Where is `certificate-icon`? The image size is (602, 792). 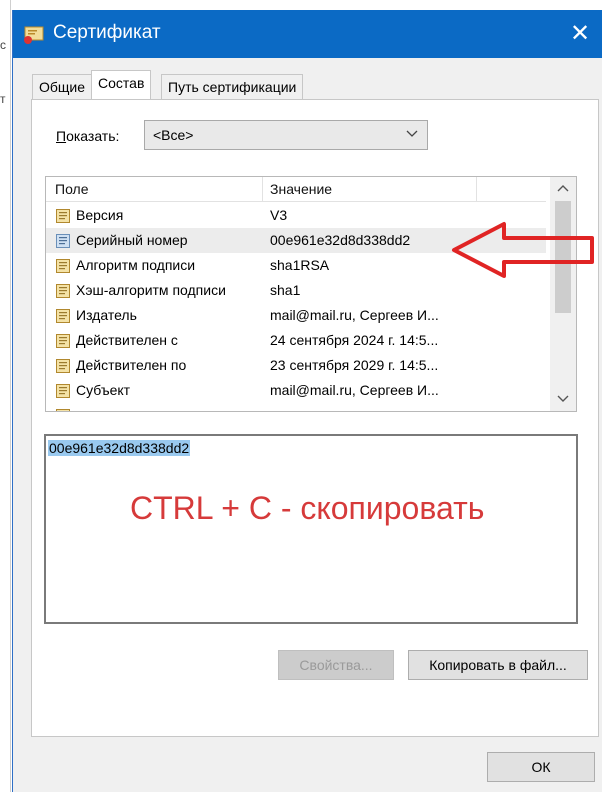 certificate-icon is located at coordinates (34, 35).